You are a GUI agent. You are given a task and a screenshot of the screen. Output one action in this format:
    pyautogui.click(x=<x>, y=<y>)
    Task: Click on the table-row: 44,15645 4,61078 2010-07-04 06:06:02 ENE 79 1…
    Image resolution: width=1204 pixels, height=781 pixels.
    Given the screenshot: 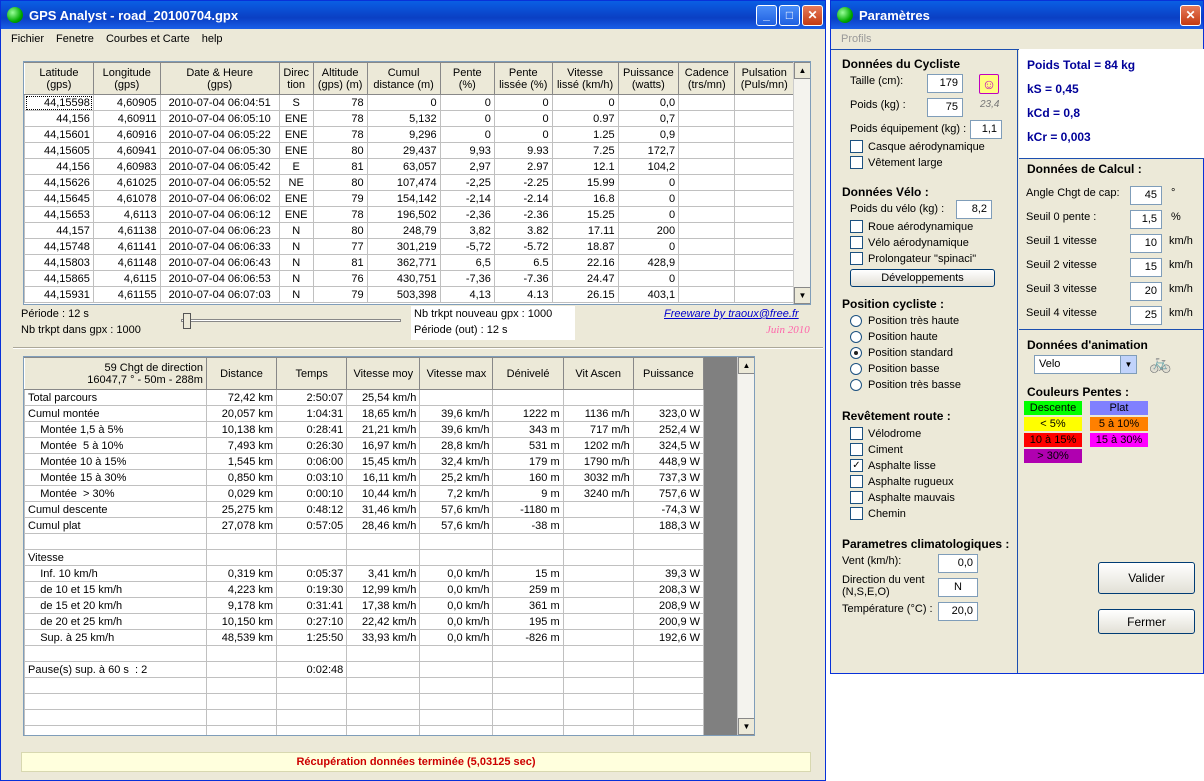 What is the action you would take?
    pyautogui.click(x=409, y=198)
    